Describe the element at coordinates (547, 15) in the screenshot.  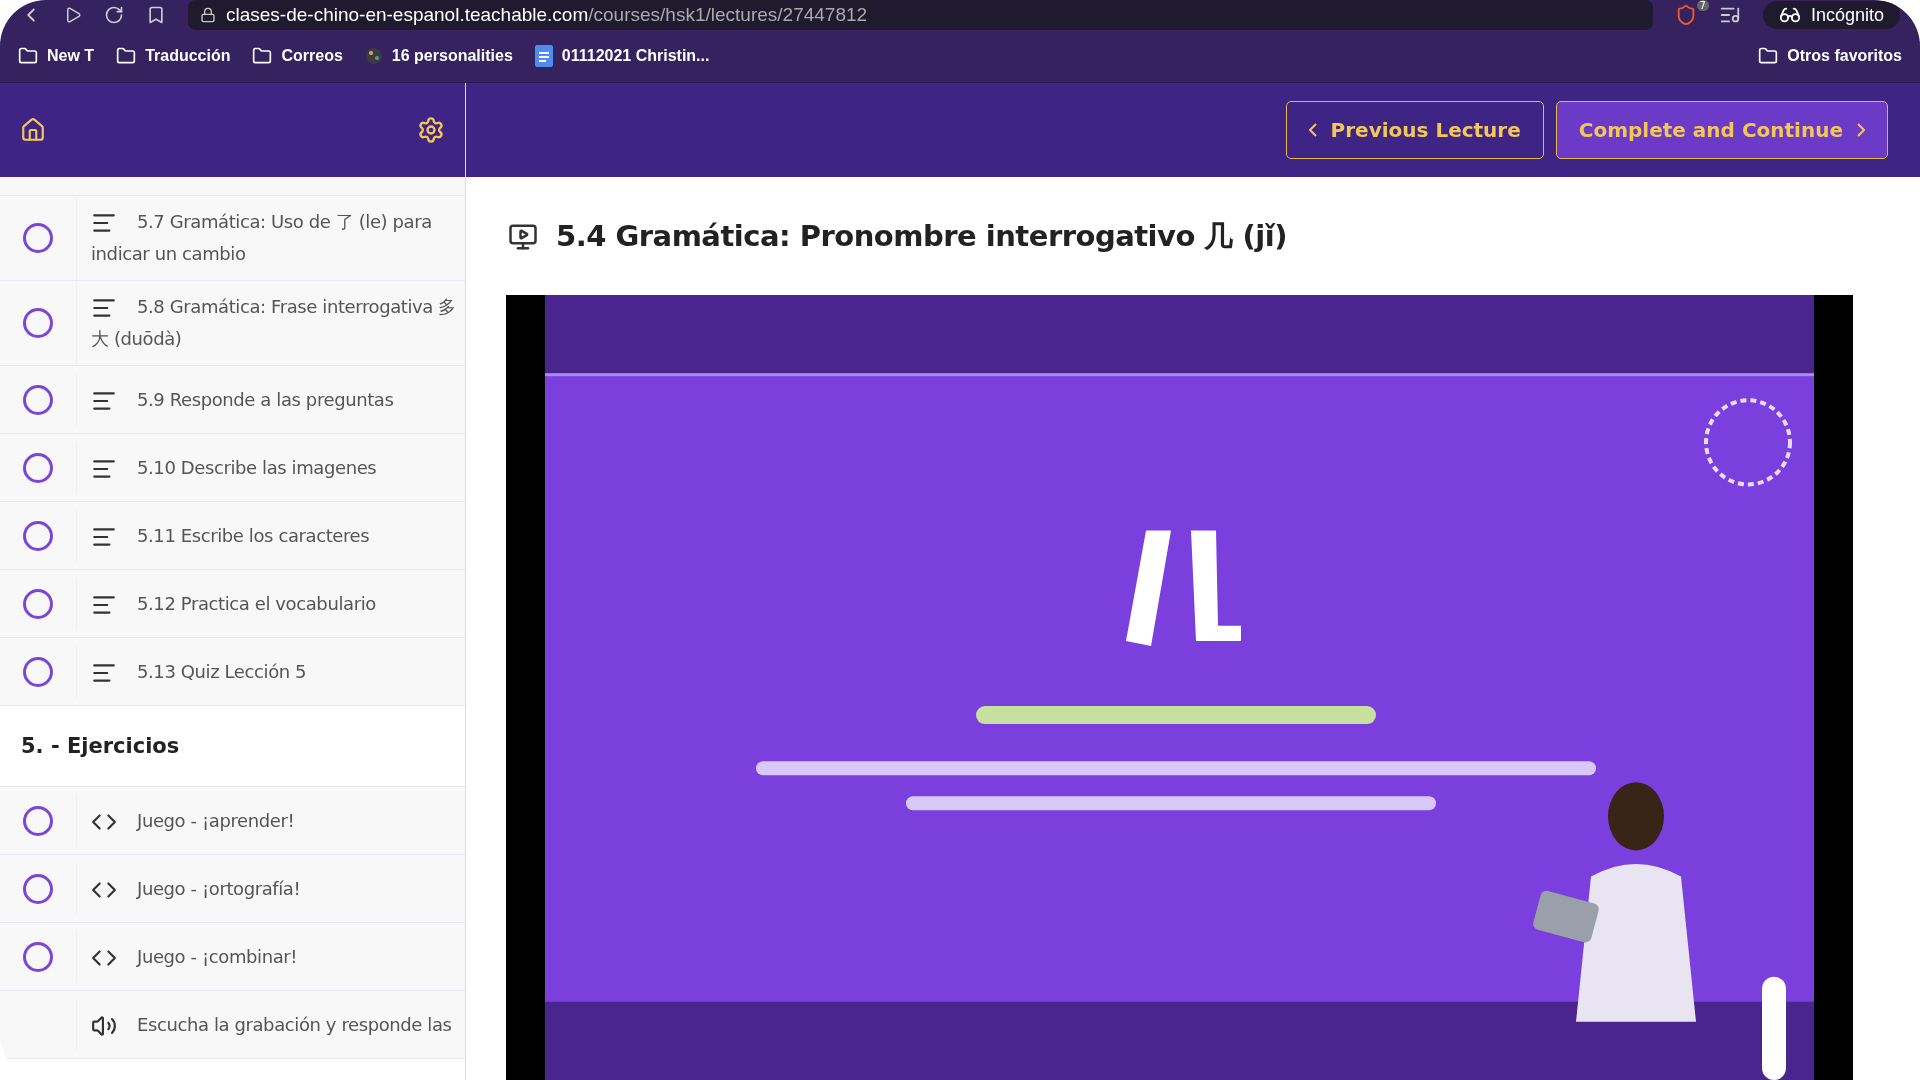
I see `url-text: clases-de-chino-en-espanol.teachable.com/courses/hsk1/lectures/27447812` at that location.